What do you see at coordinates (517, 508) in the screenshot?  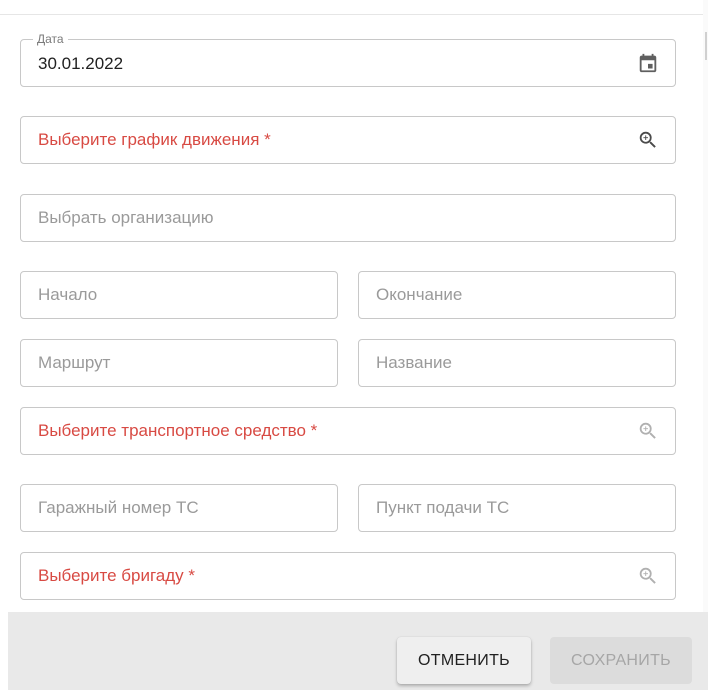 I see `dispatch-point-field: Пункт подачи ТС` at bounding box center [517, 508].